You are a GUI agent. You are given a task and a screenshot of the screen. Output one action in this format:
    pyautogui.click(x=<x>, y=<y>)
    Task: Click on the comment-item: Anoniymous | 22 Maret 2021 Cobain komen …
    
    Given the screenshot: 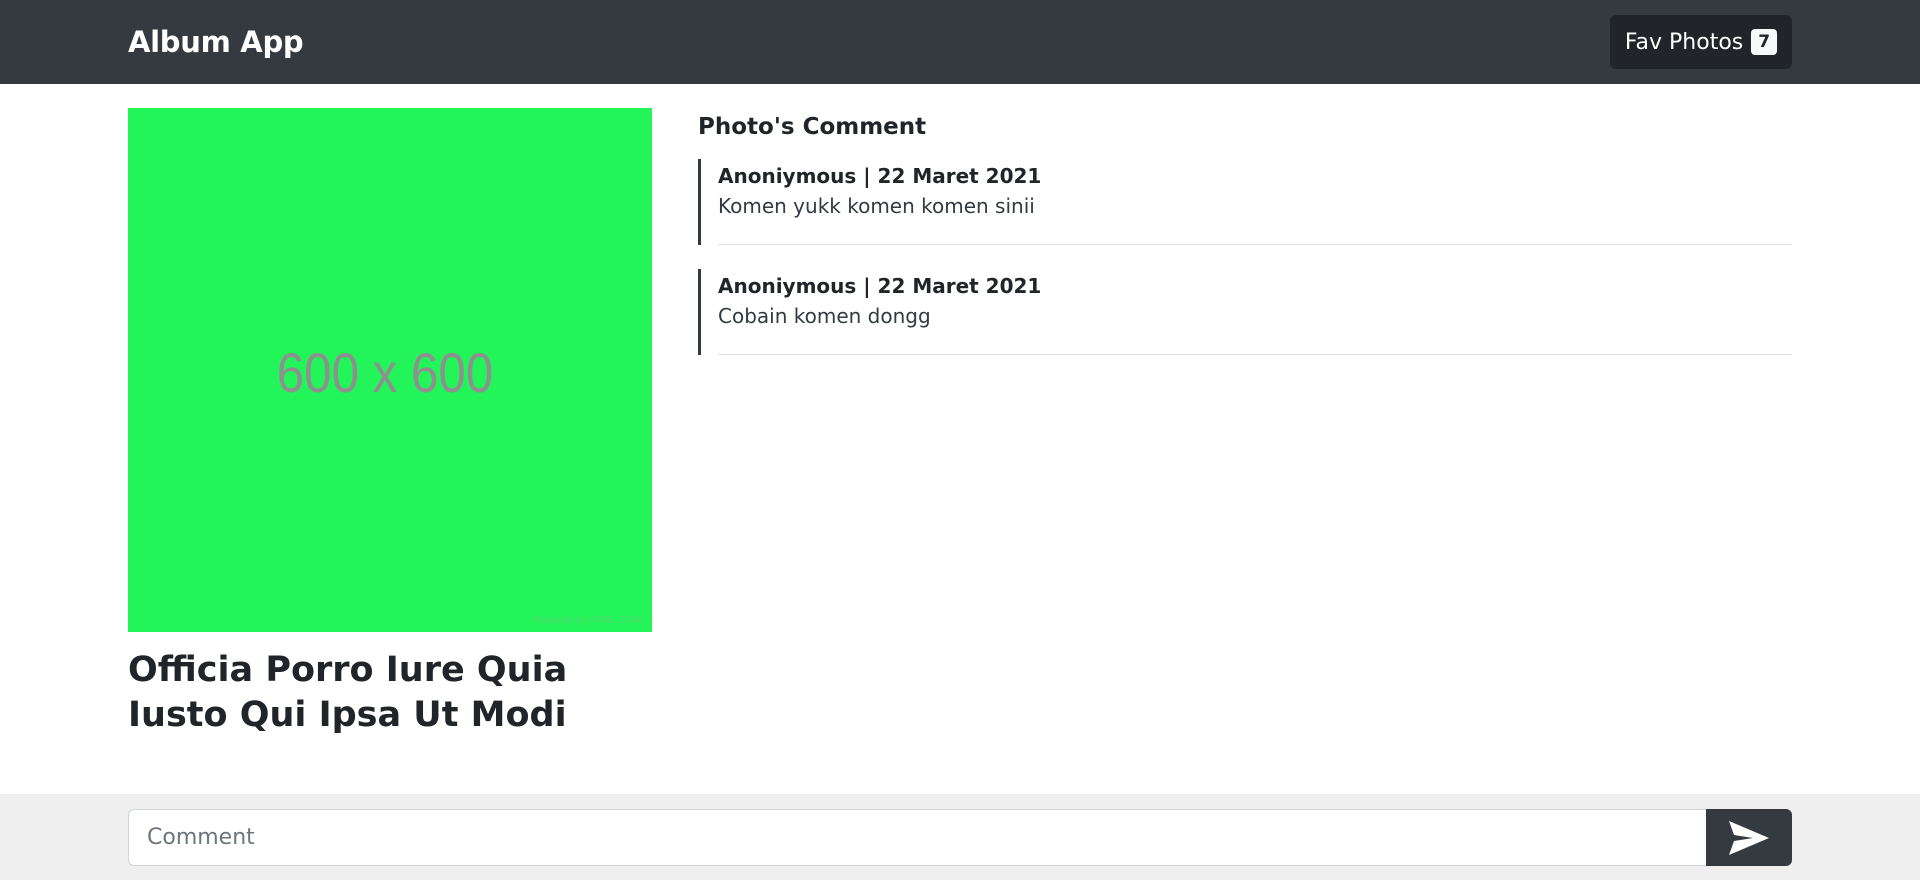 What is the action you would take?
    pyautogui.click(x=1245, y=312)
    